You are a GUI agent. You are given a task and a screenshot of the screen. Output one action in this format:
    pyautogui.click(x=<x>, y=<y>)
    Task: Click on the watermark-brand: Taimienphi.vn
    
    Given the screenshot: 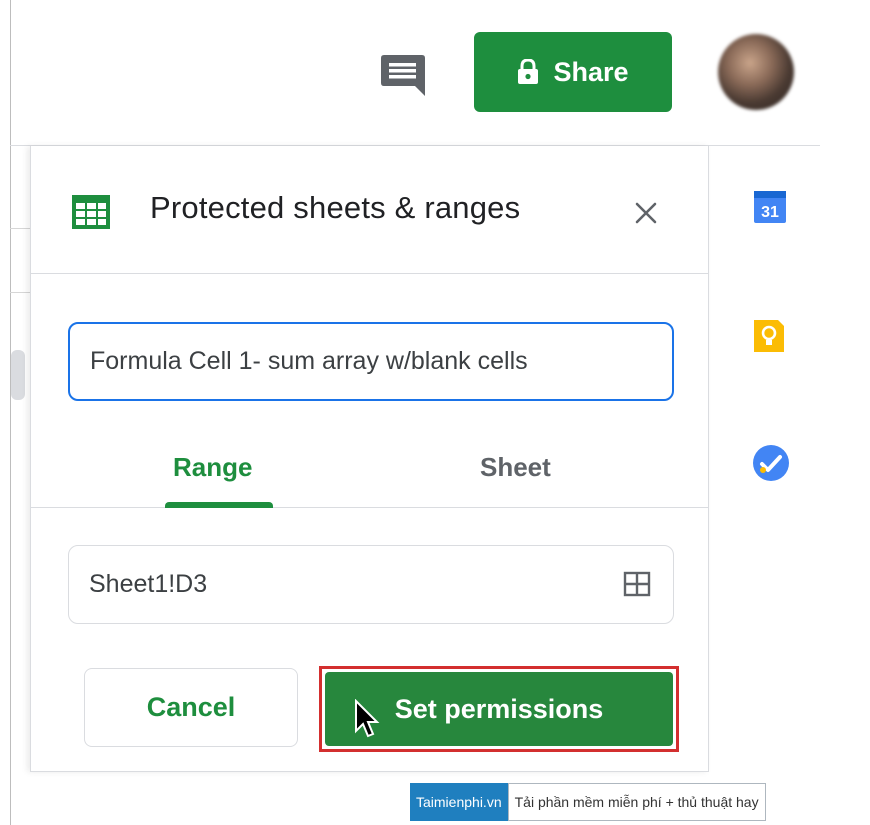 What is the action you would take?
    pyautogui.click(x=459, y=802)
    